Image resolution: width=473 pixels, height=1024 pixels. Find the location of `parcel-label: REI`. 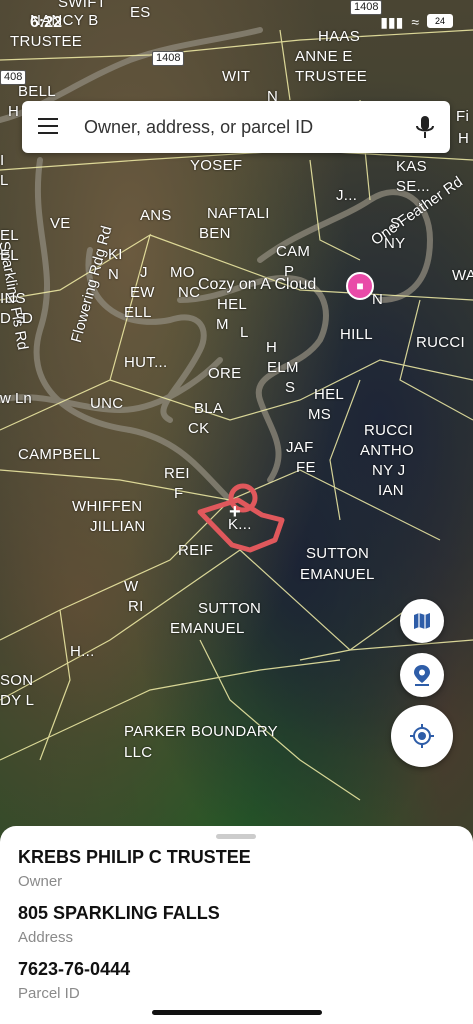

parcel-label: REI is located at coordinates (177, 473).